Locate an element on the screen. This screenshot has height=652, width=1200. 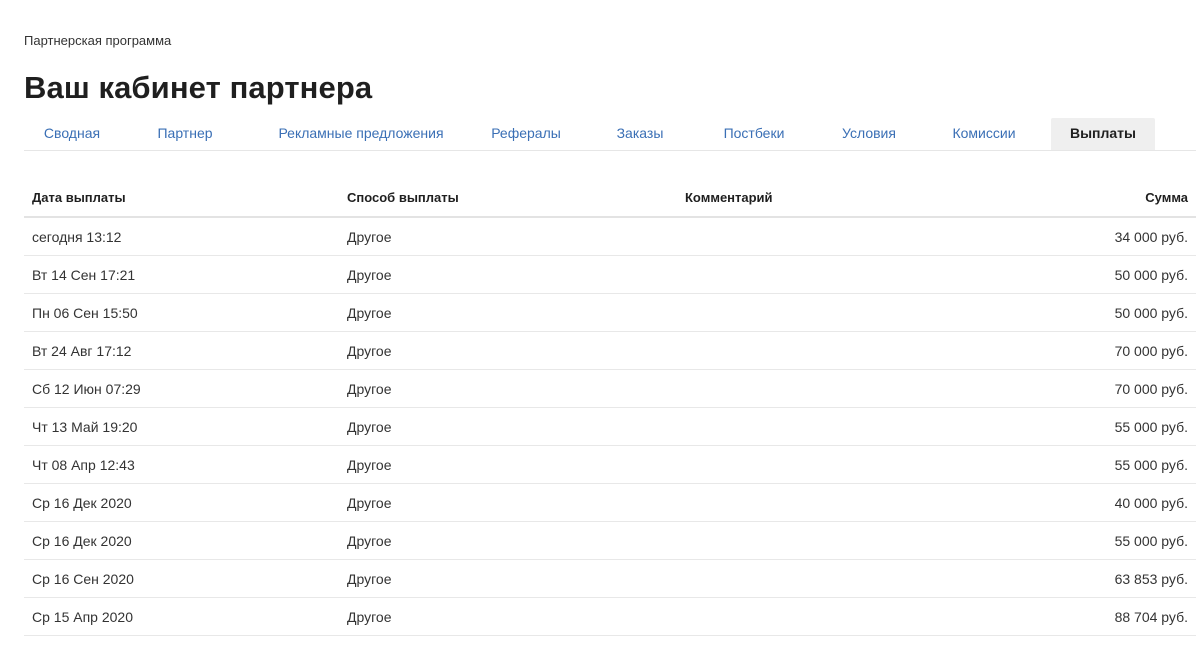
tab-partner: Партнер is located at coordinates (185, 134).